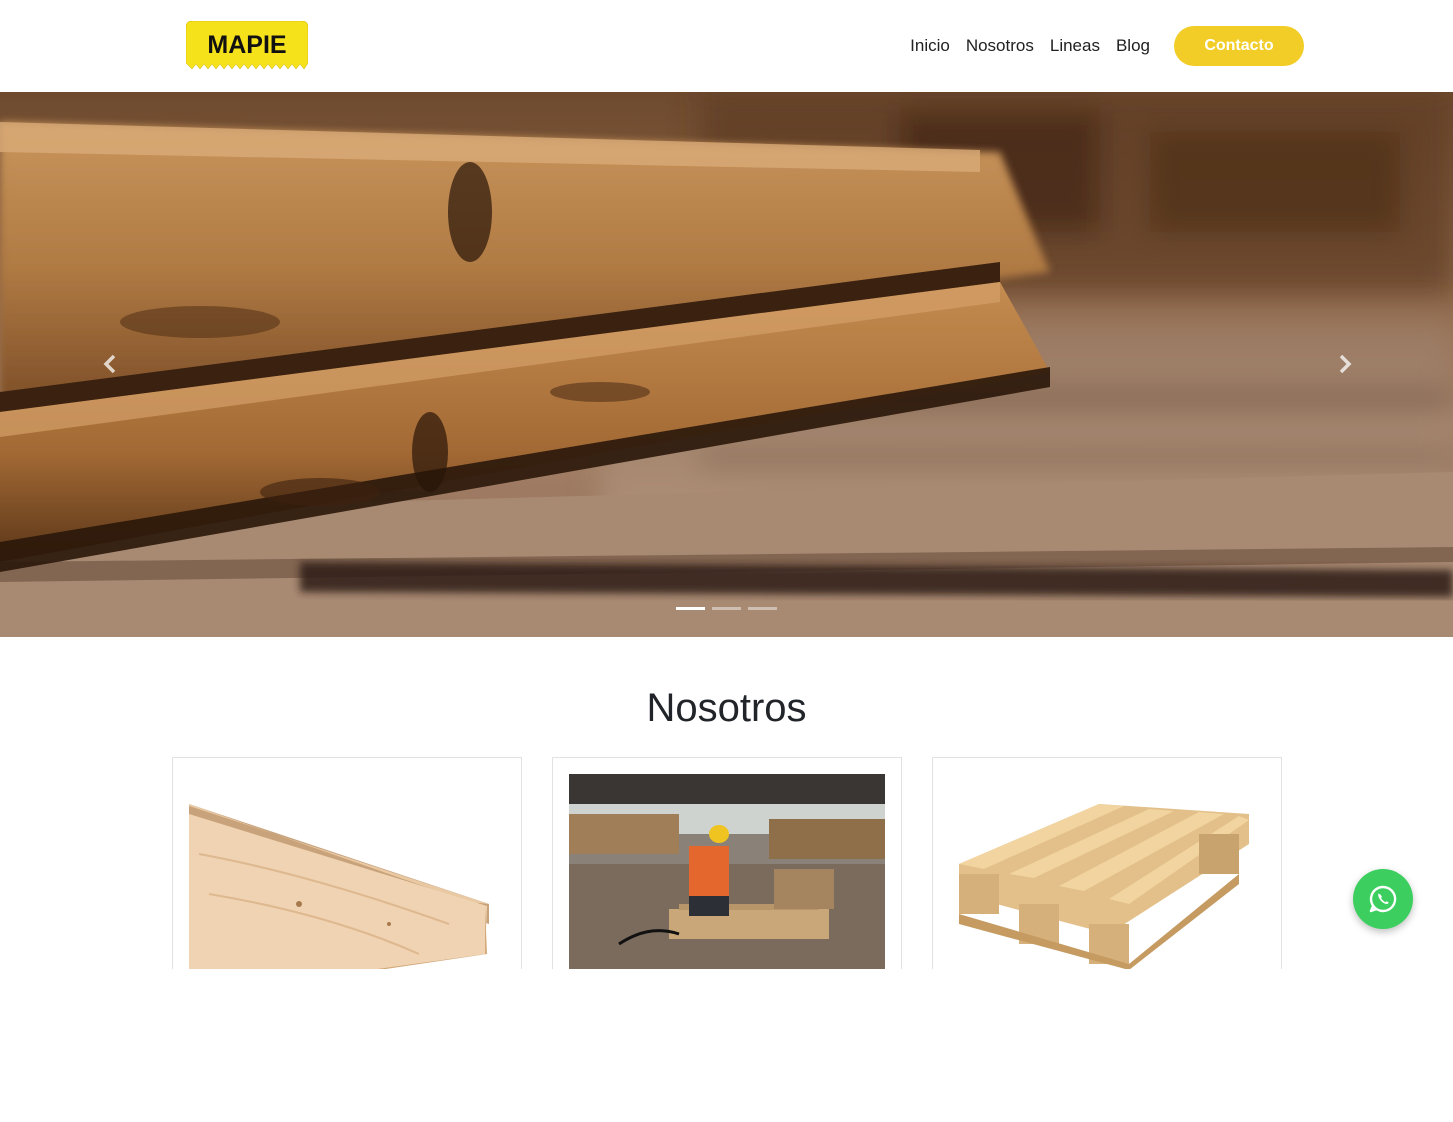 This screenshot has height=1122, width=1453. Describe the element at coordinates (1133, 46) in the screenshot. I see `nav-link-blog: Blog` at that location.